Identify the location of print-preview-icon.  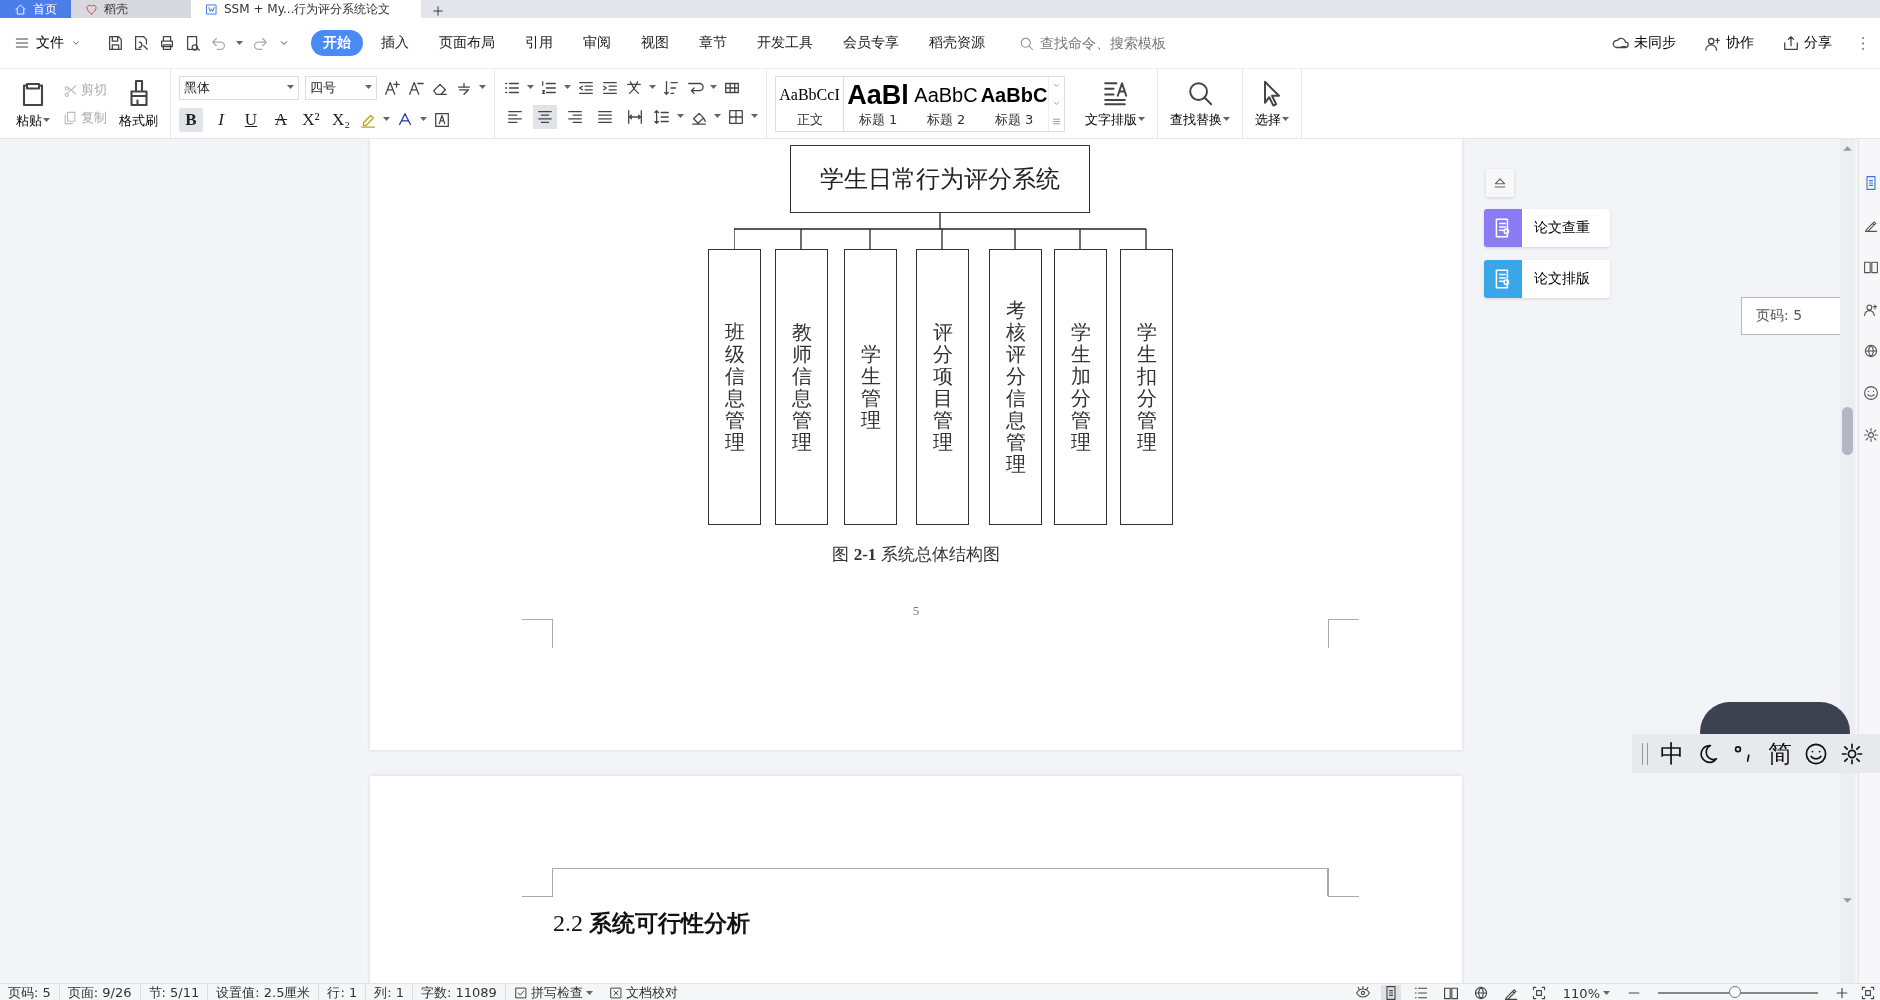
(193, 43).